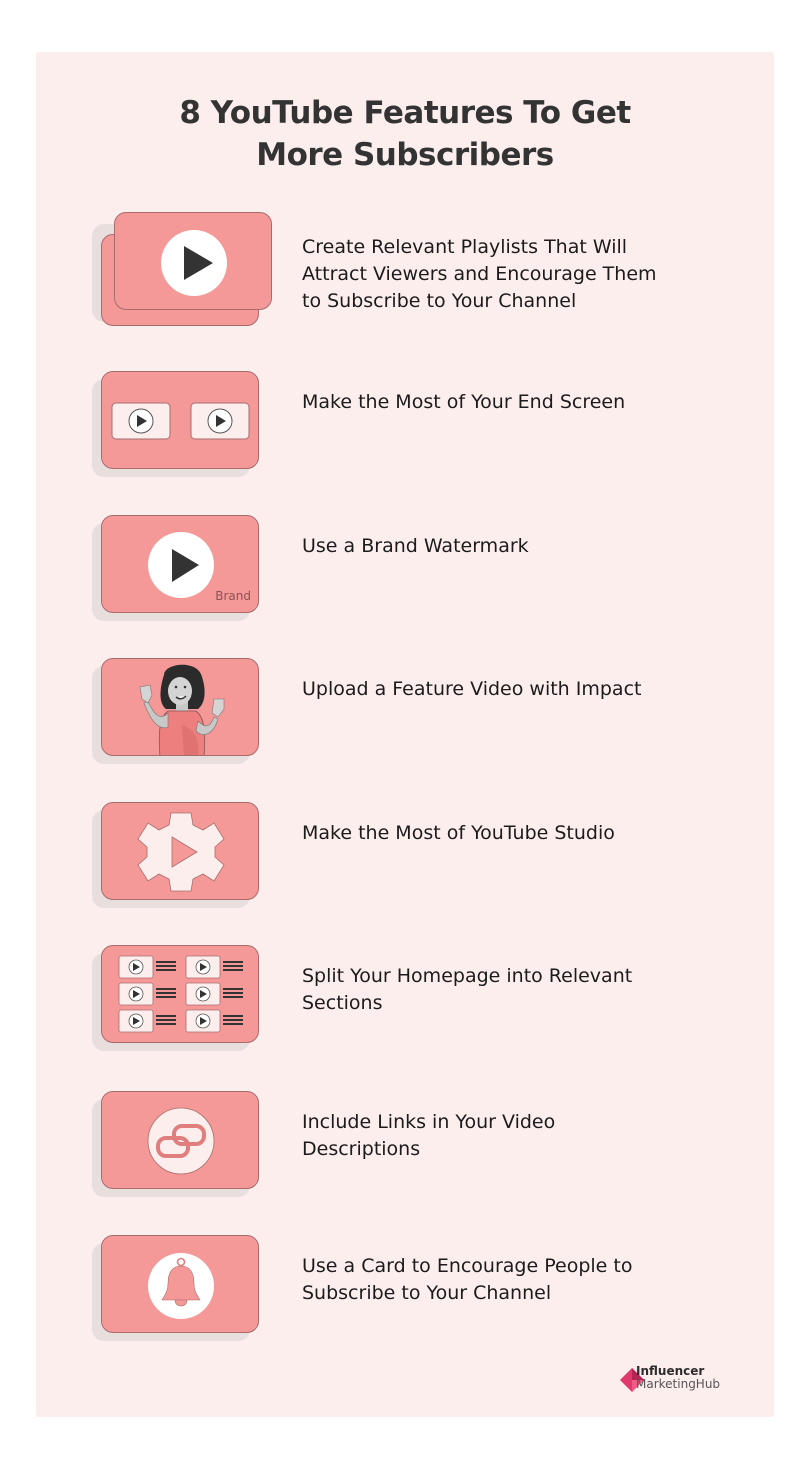 Image resolution: width=810 pixels, height=1460 pixels. I want to click on feature-label: Include Links in Your Video Descriptions, so click(512, 1136).